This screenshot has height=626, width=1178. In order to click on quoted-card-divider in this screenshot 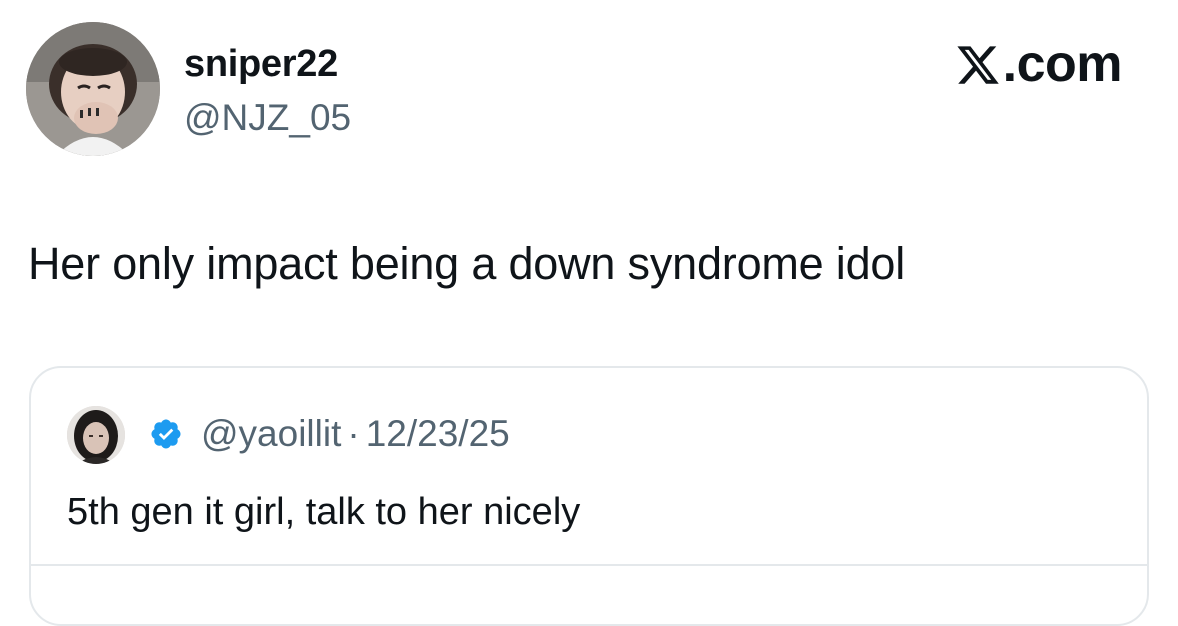, I will do `click(589, 565)`.